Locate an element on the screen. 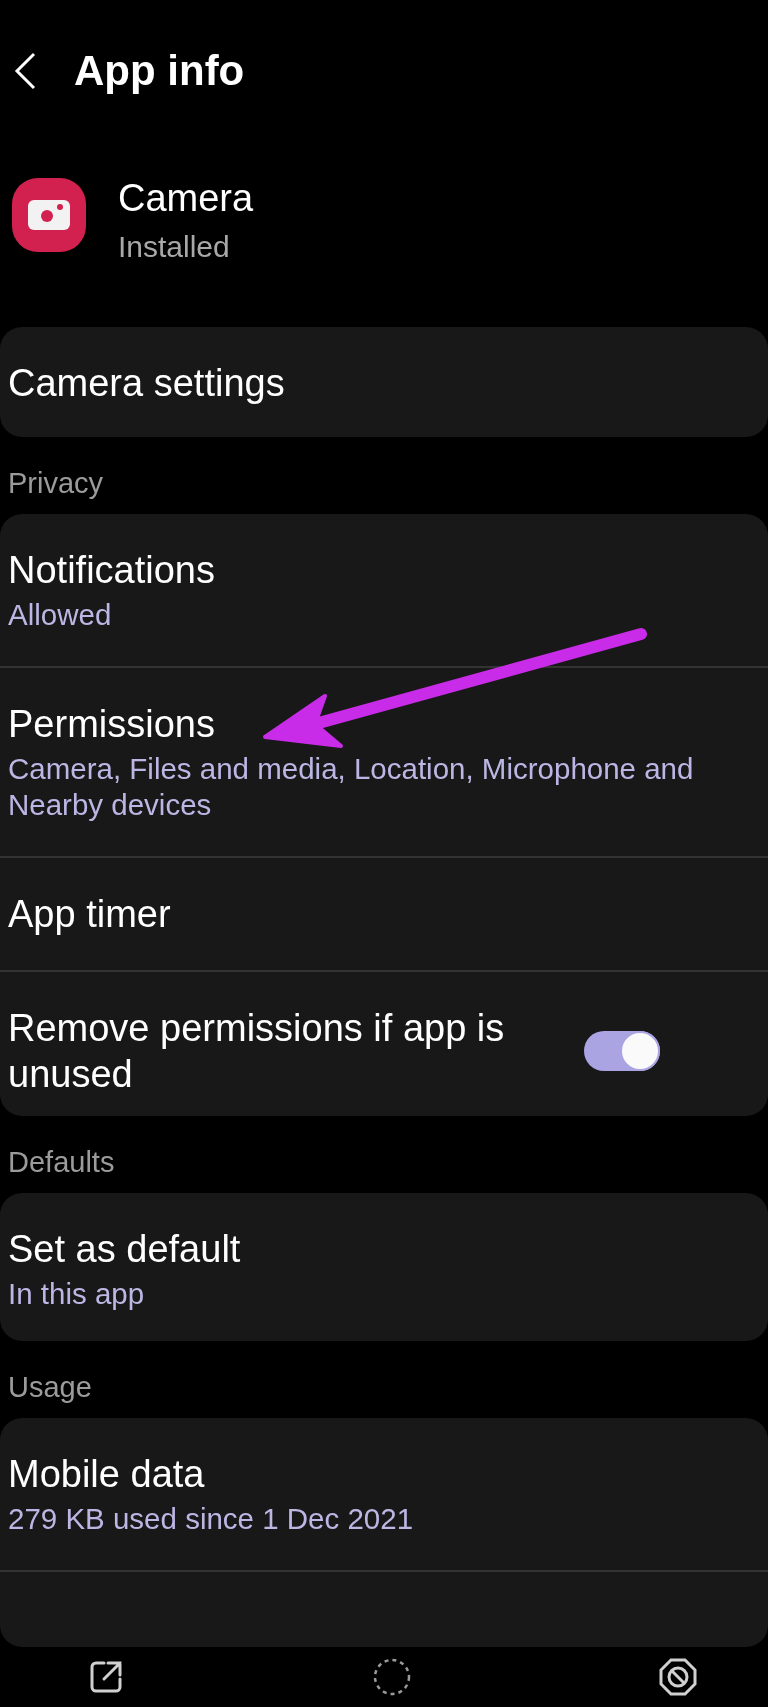 The image size is (768, 1707). item-title: App timer is located at coordinates (90, 914).